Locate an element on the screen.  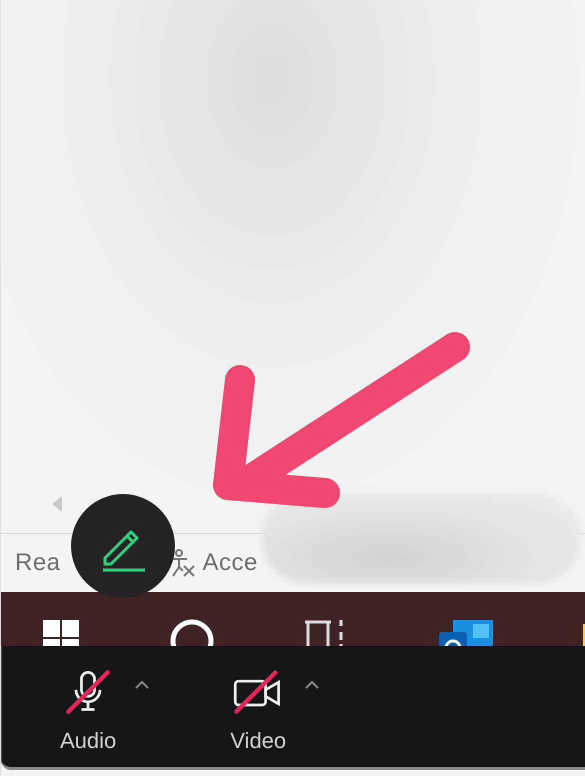
video-button: Video is located at coordinates (258, 711).